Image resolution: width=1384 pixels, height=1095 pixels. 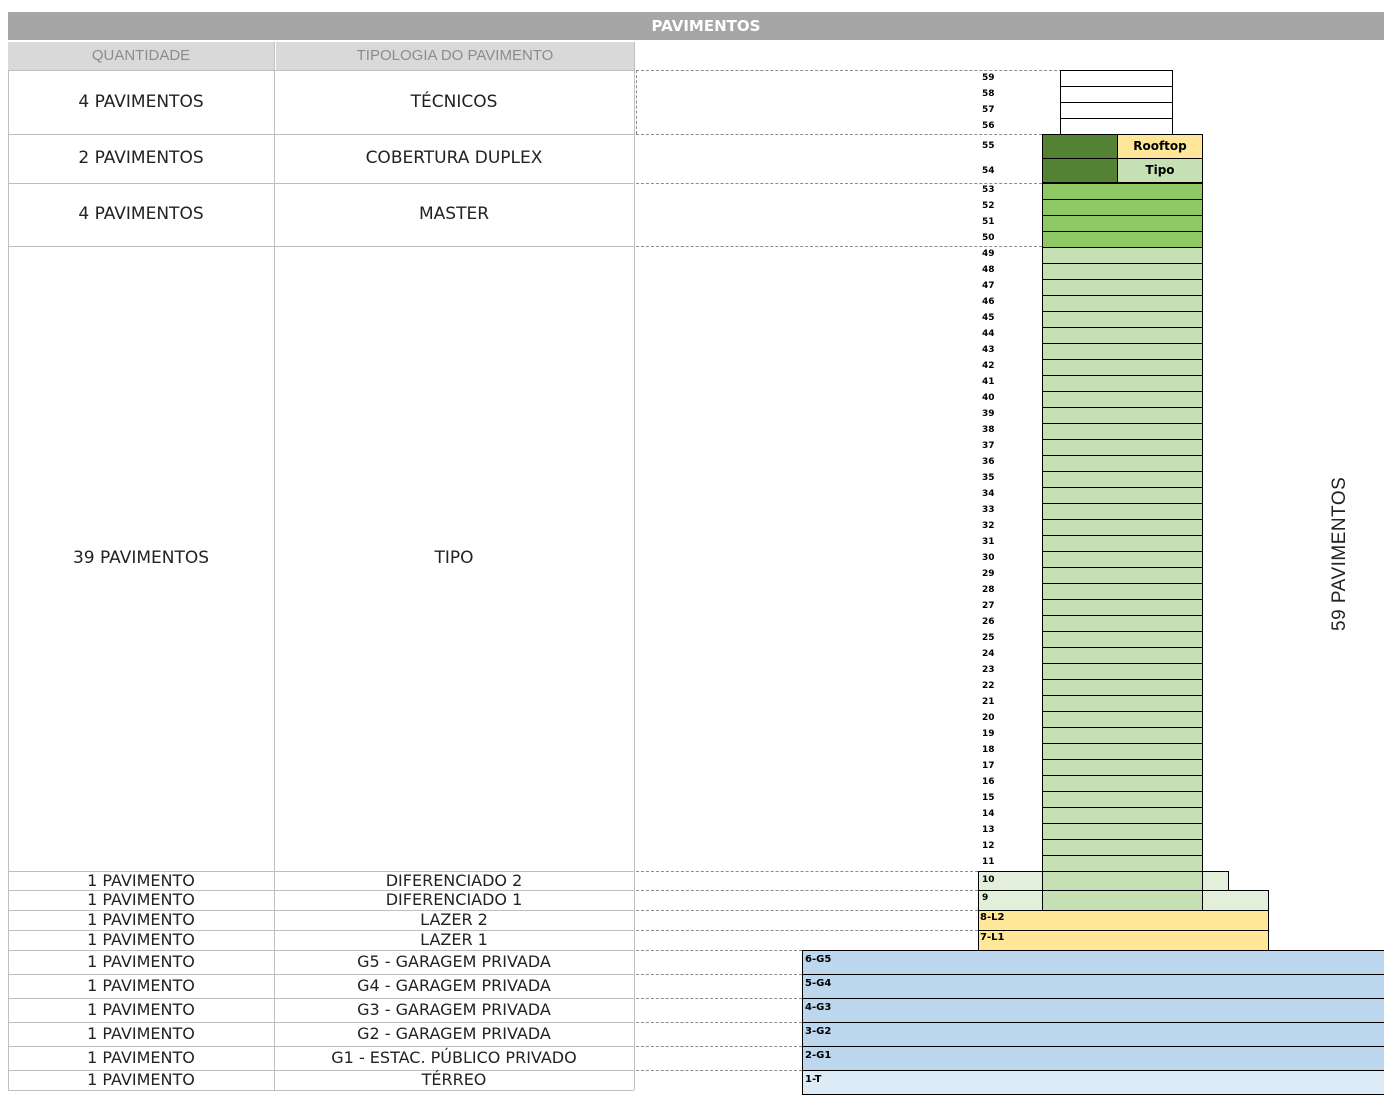 What do you see at coordinates (454, 939) in the screenshot?
I see `typology-cell: LAZER 1` at bounding box center [454, 939].